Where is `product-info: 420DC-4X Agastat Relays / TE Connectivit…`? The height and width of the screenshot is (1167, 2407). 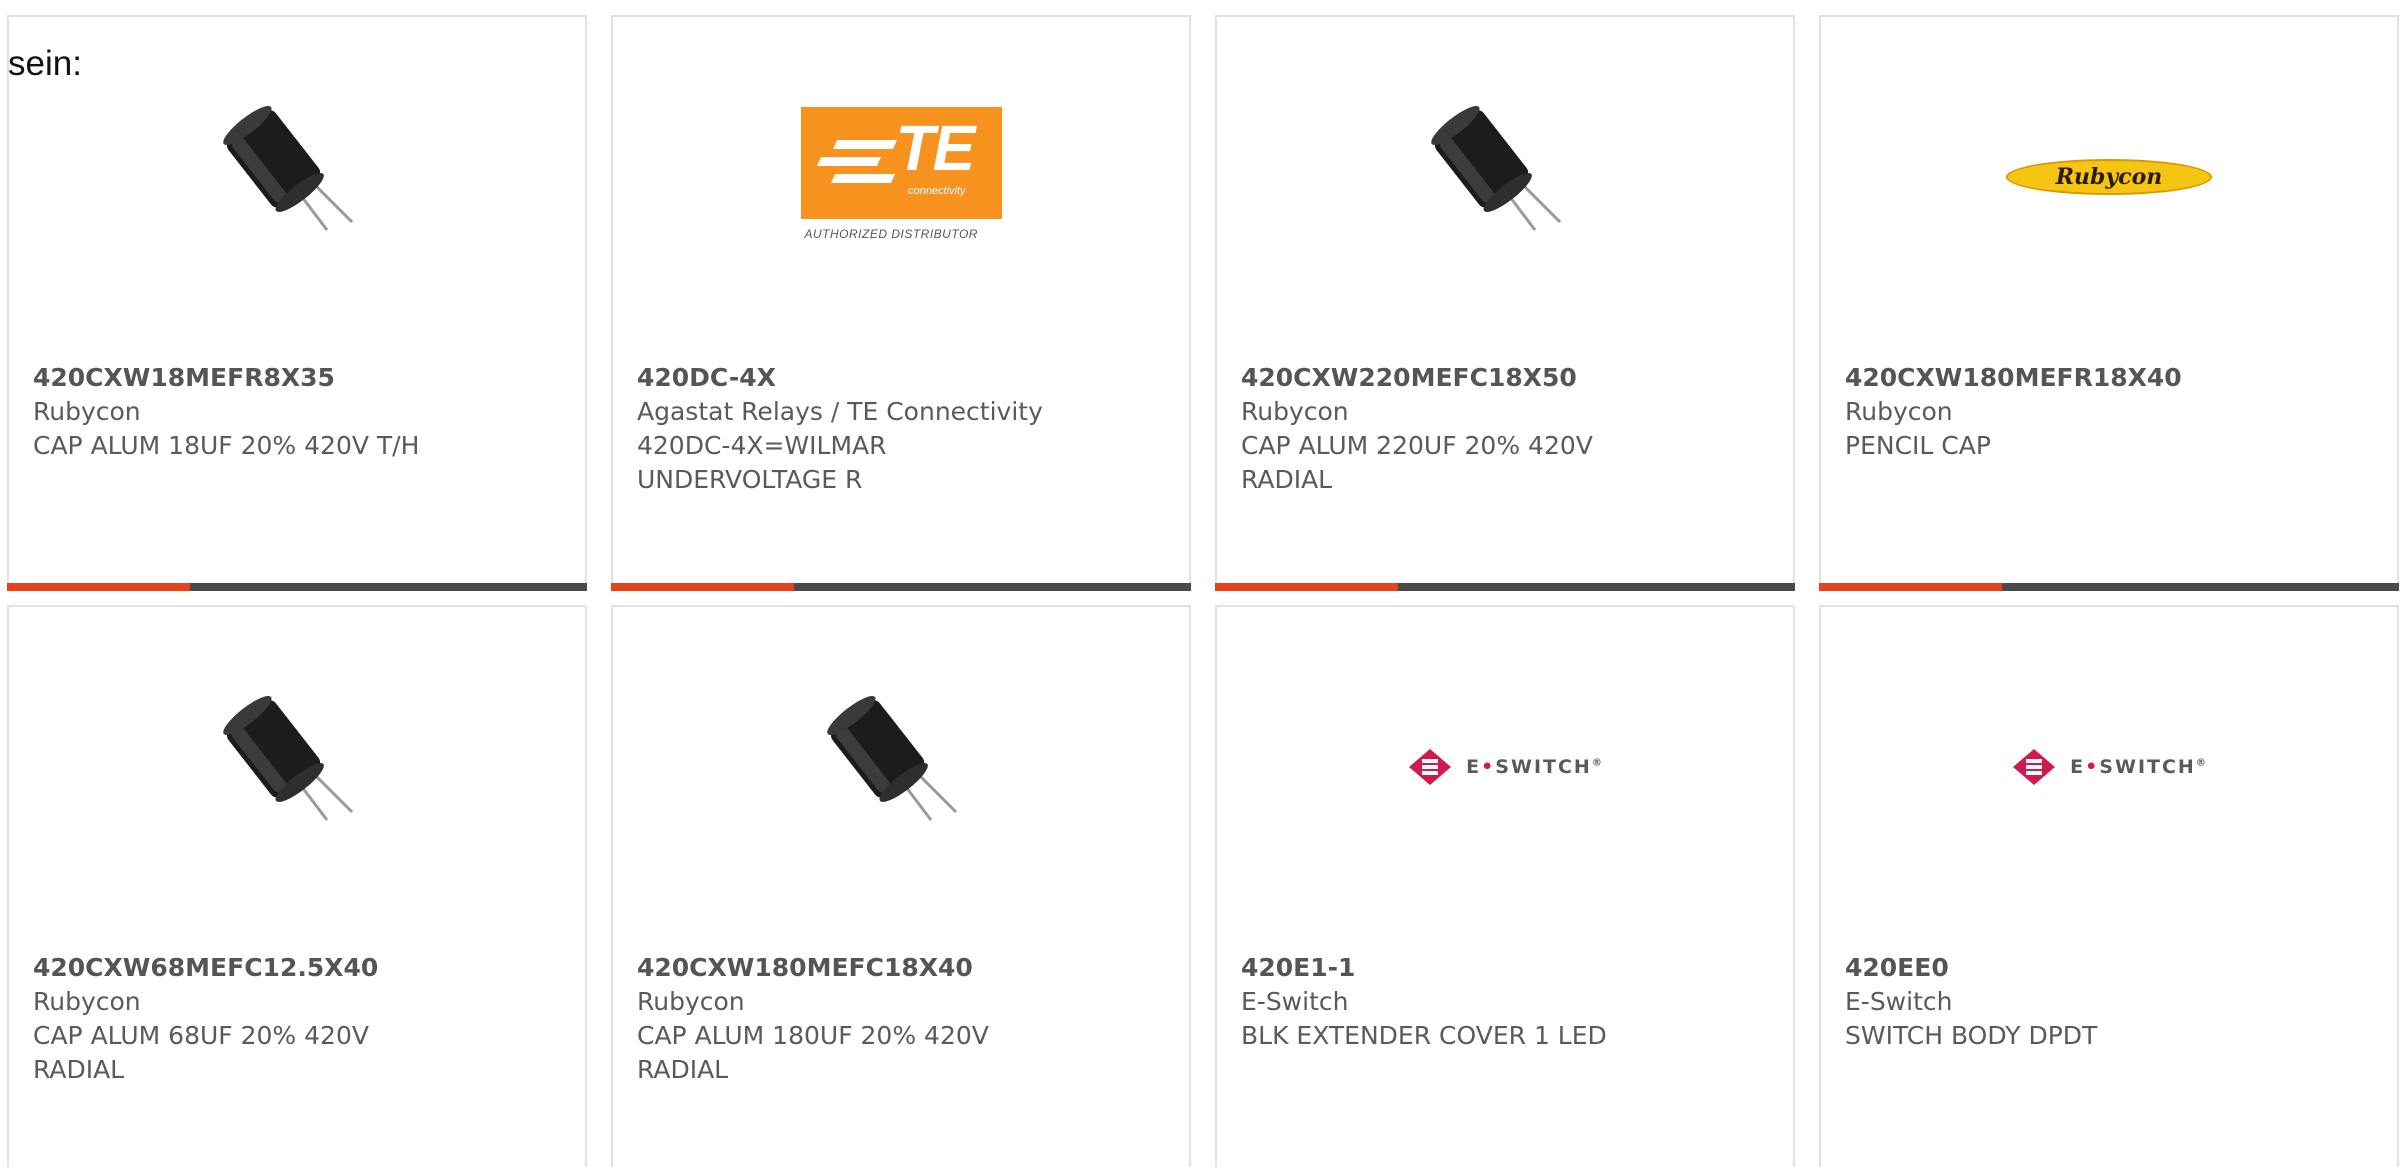 product-info: 420DC-4X Agastat Relays / TE Connectivit… is located at coordinates (898, 429).